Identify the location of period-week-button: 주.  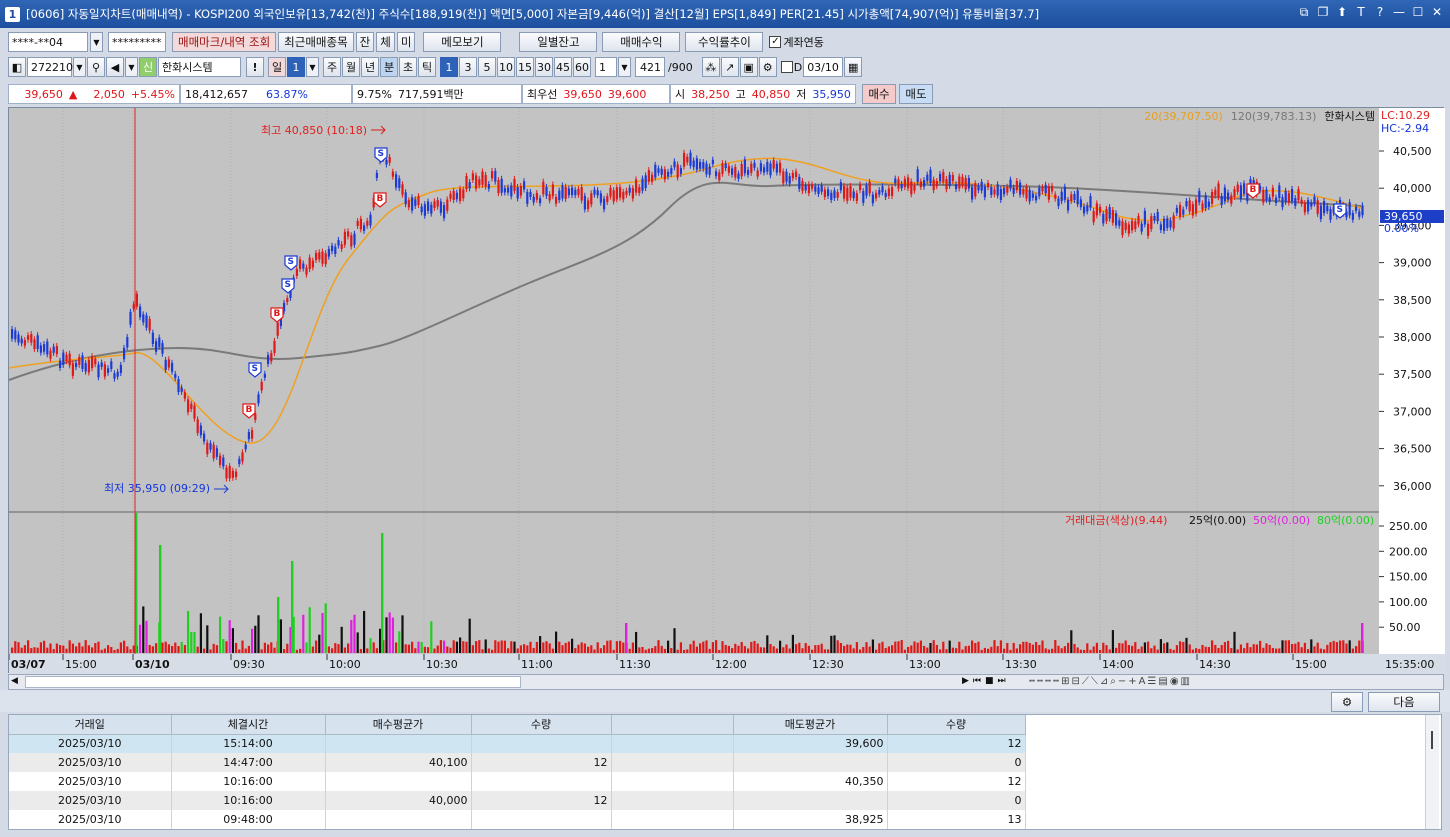
(332, 67).